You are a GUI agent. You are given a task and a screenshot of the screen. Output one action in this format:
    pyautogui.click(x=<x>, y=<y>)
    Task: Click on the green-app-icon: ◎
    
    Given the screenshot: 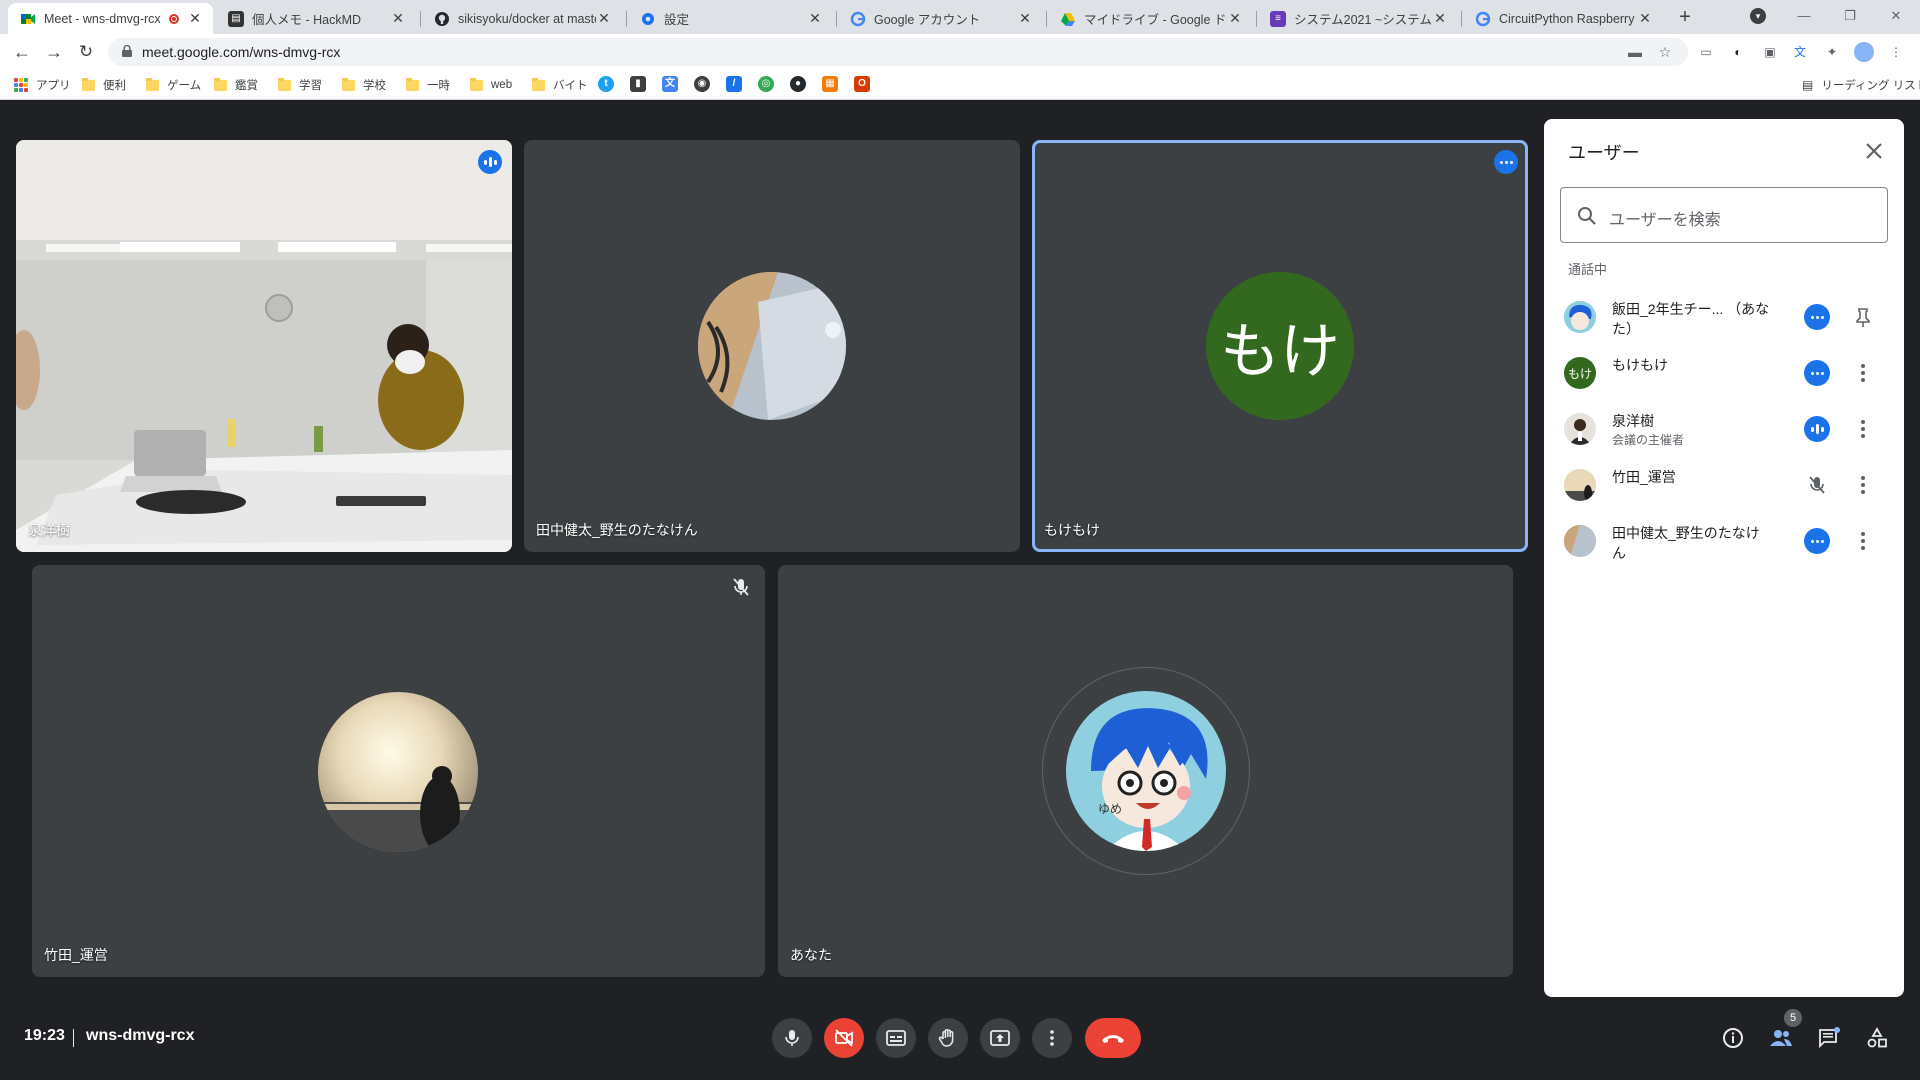 What is the action you would take?
    pyautogui.click(x=766, y=84)
    